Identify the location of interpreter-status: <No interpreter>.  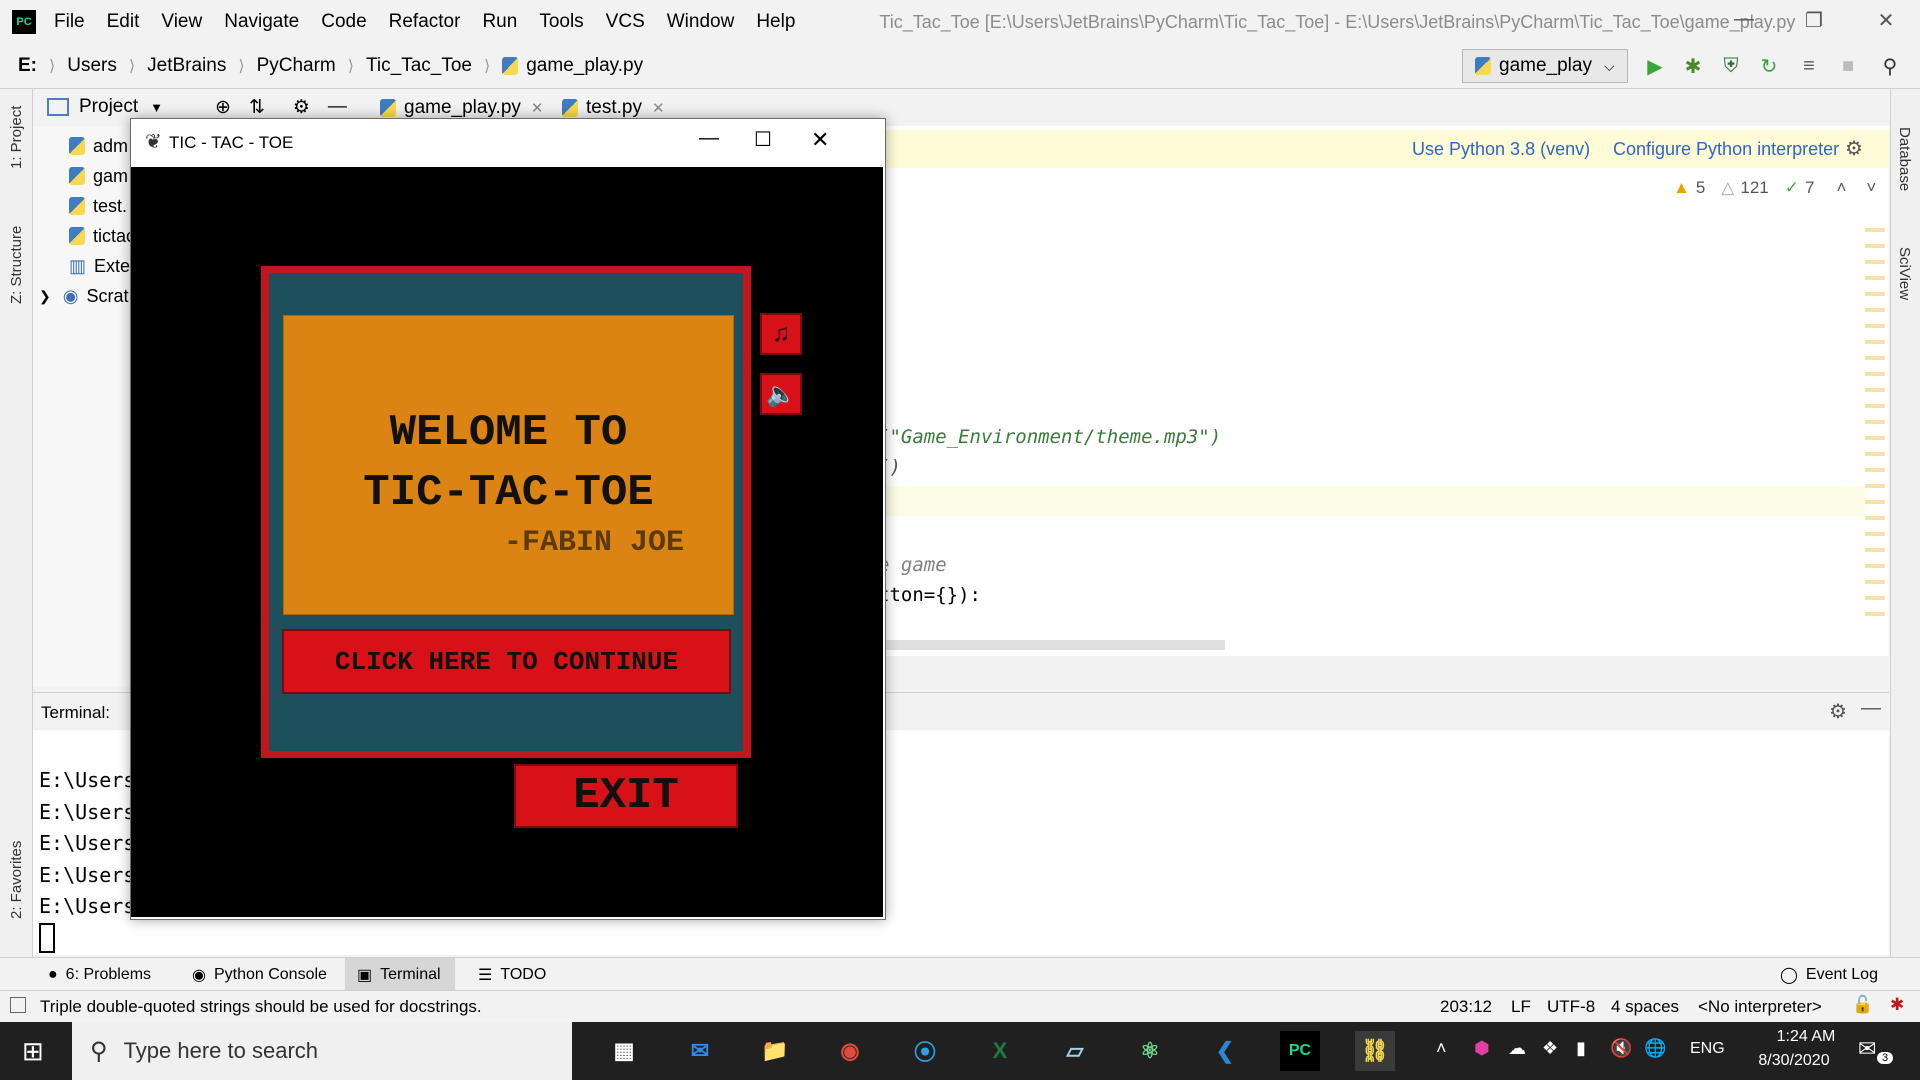
(1760, 1007).